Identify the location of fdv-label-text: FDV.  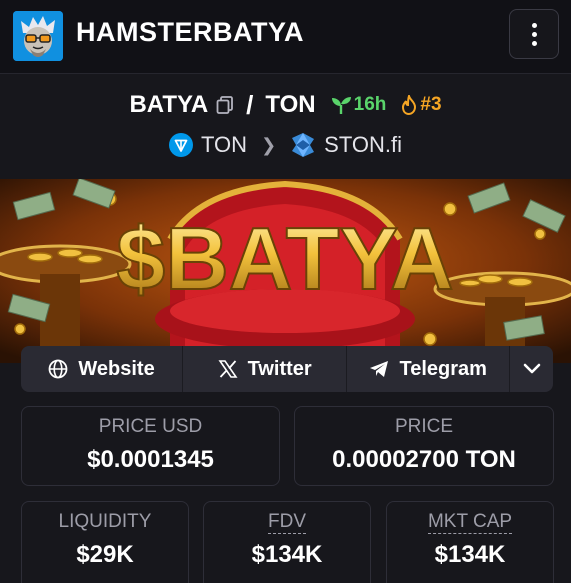
(287, 522).